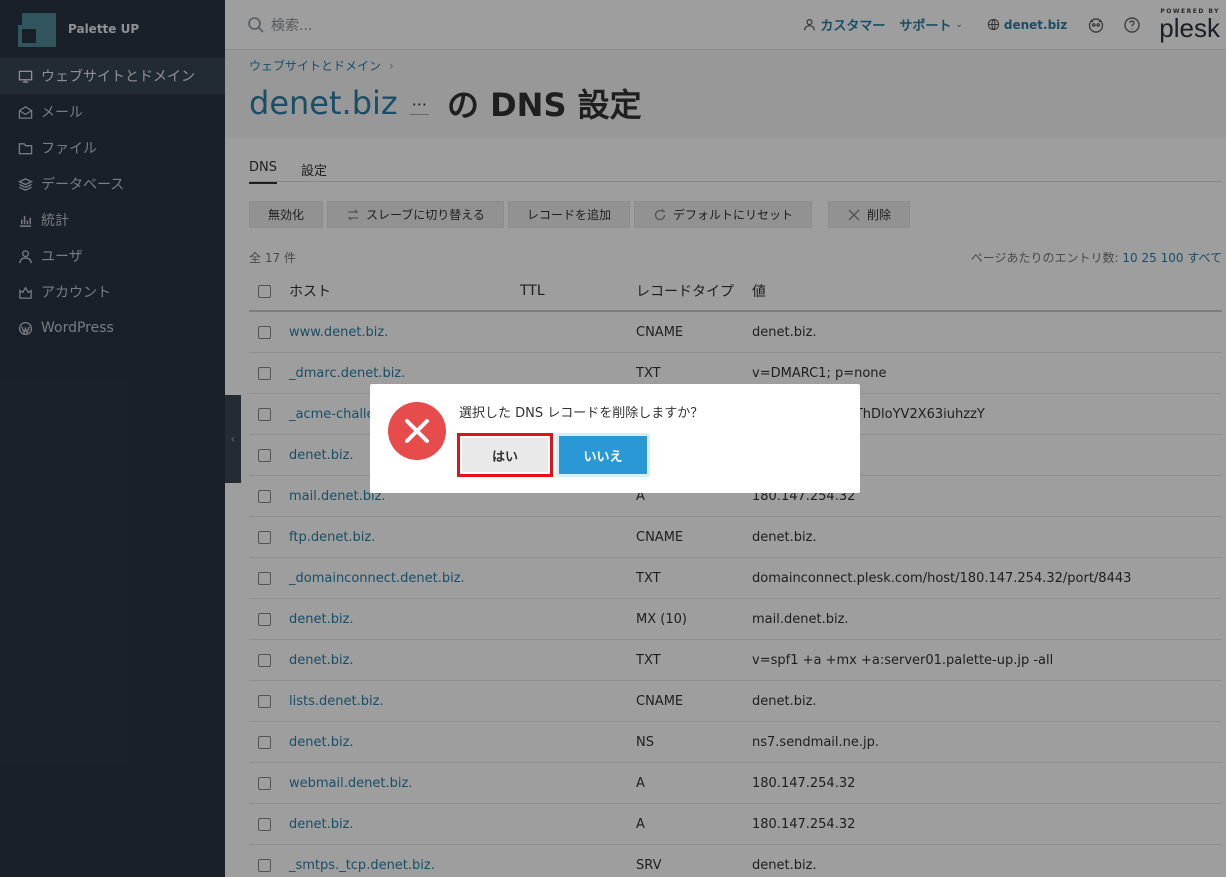 This screenshot has width=1226, height=877. Describe the element at coordinates (603, 455) in the screenshot. I see `no-button: いいえ` at that location.